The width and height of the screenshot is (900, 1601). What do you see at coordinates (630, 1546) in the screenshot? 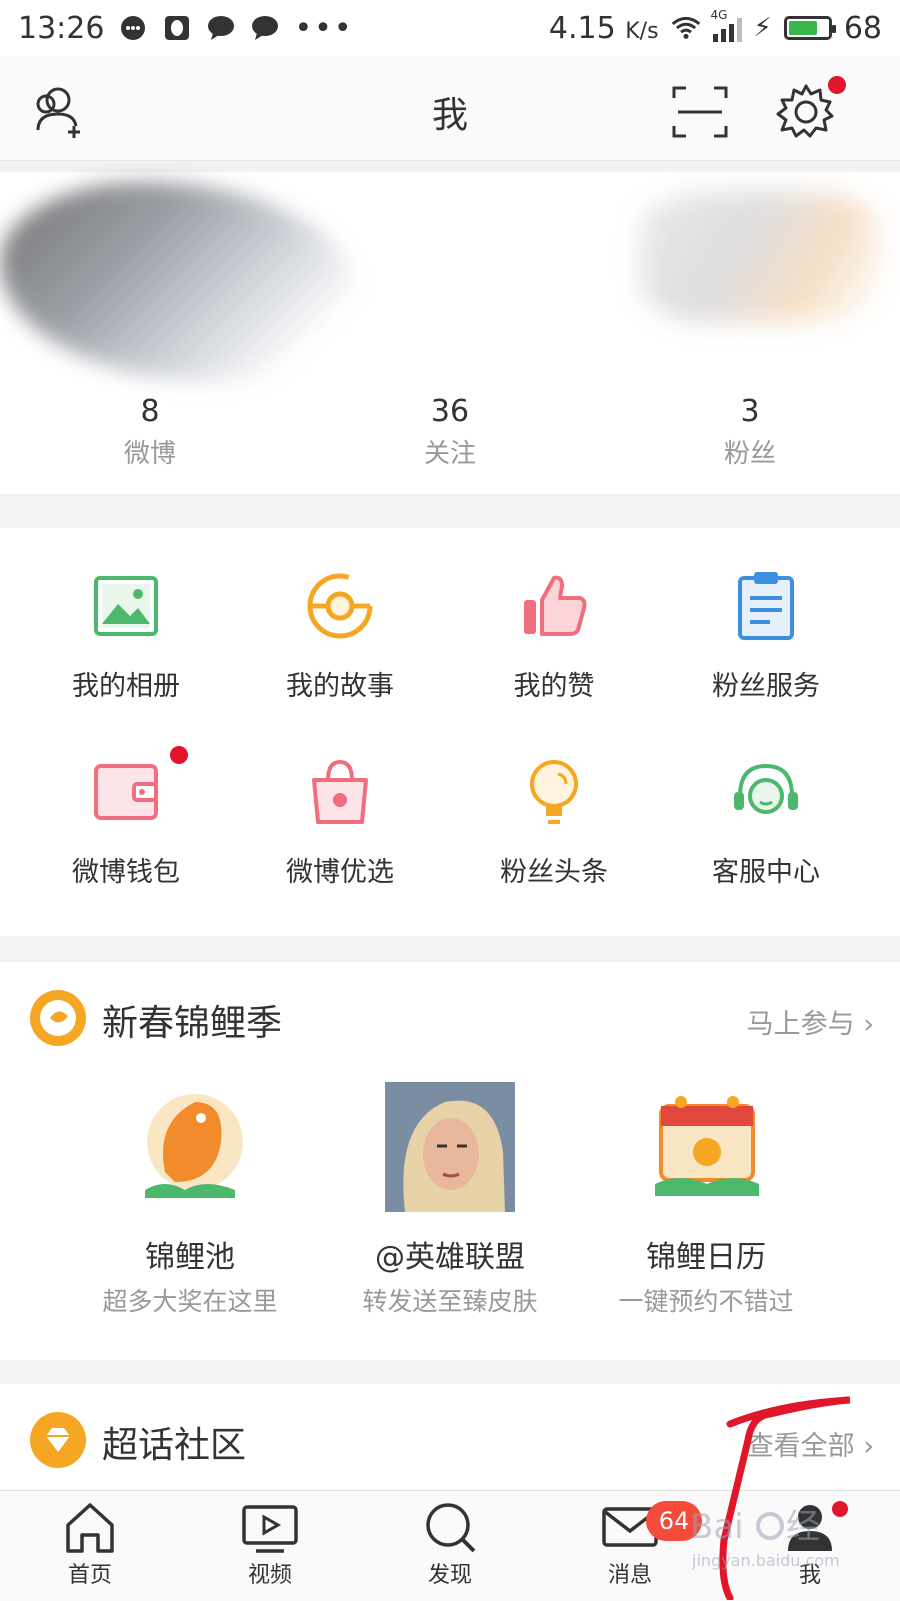
I see `tab-messages: 消息 64` at bounding box center [630, 1546].